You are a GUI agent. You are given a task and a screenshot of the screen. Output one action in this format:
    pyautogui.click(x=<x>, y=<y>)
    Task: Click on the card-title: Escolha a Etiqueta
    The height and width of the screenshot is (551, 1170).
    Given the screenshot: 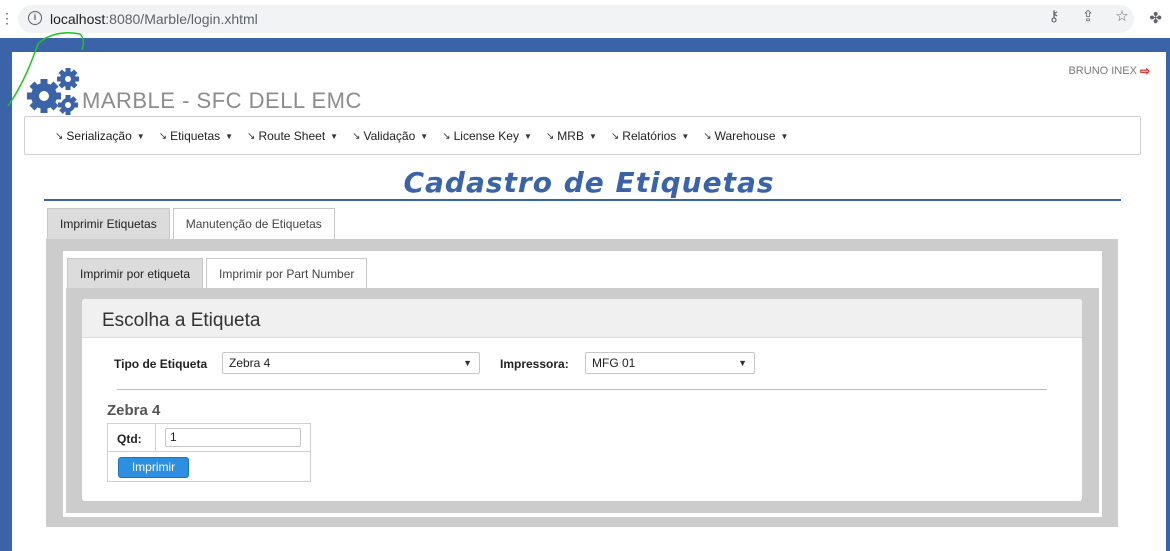 What is the action you would take?
    pyautogui.click(x=181, y=320)
    